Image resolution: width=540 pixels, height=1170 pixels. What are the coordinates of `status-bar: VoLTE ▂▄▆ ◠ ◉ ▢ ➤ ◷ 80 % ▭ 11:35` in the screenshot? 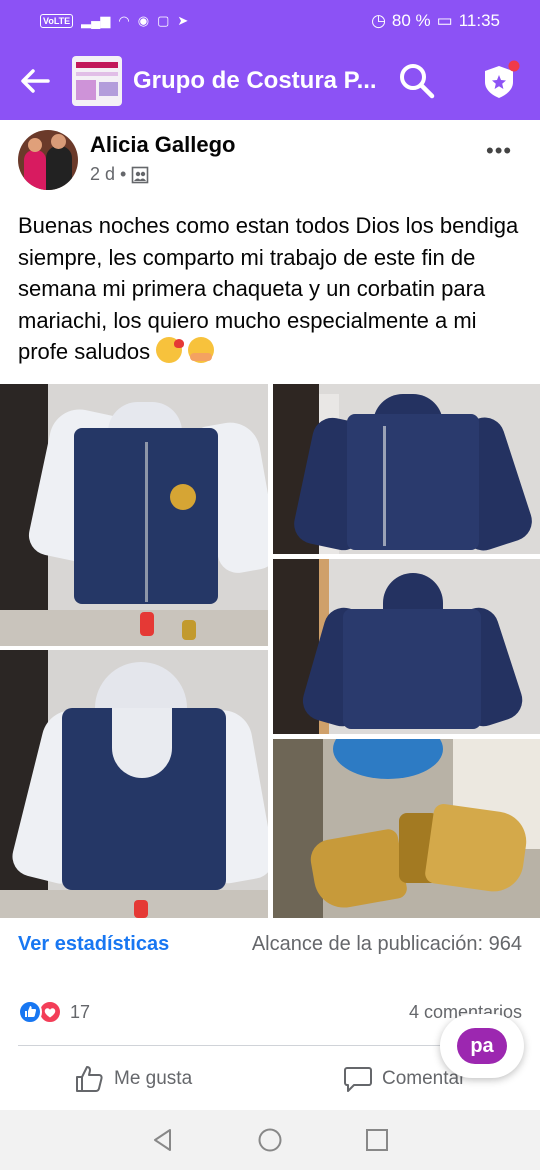 It's located at (270, 21).